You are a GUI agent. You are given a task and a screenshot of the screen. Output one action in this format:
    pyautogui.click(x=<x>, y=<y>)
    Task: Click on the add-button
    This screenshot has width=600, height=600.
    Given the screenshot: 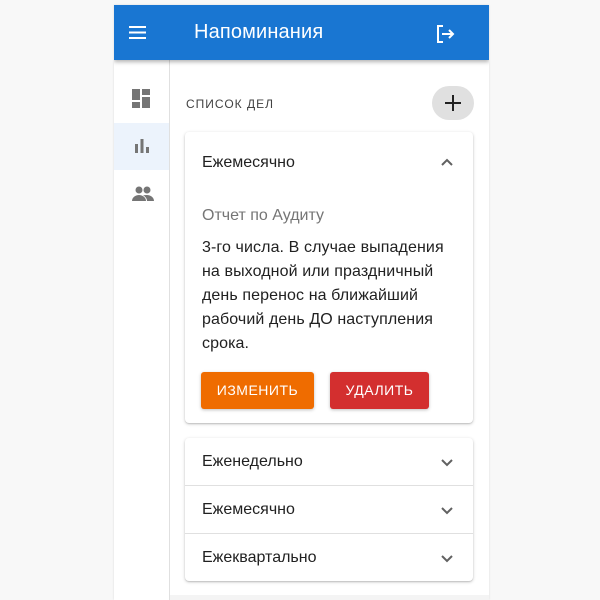 What is the action you would take?
    pyautogui.click(x=453, y=103)
    